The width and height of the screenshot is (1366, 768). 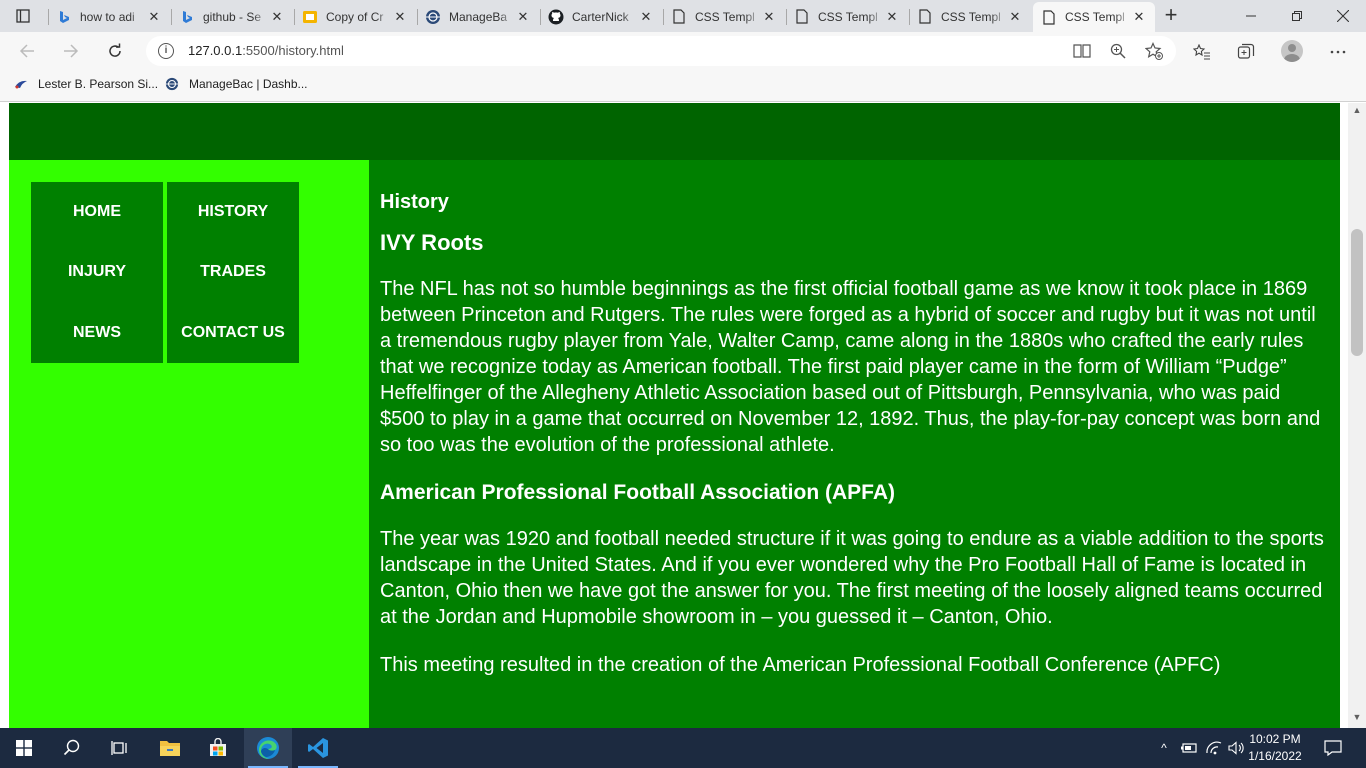 I want to click on page-header, so click(x=674, y=131).